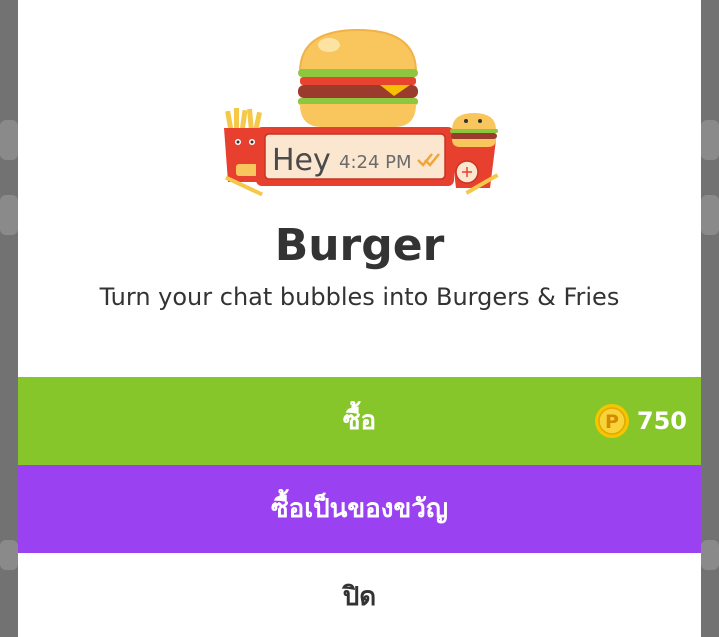 The image size is (719, 637). I want to click on burger-theme-preview: Hey 4:24 PM, so click(361, 112).